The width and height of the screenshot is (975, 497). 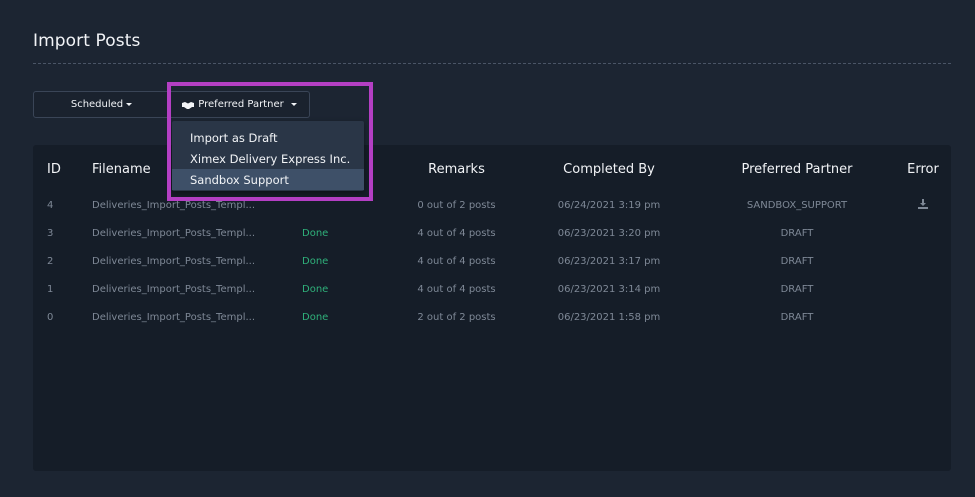 I want to click on cell-completed-by: 06/23/2021 3:14 pm, so click(x=609, y=289).